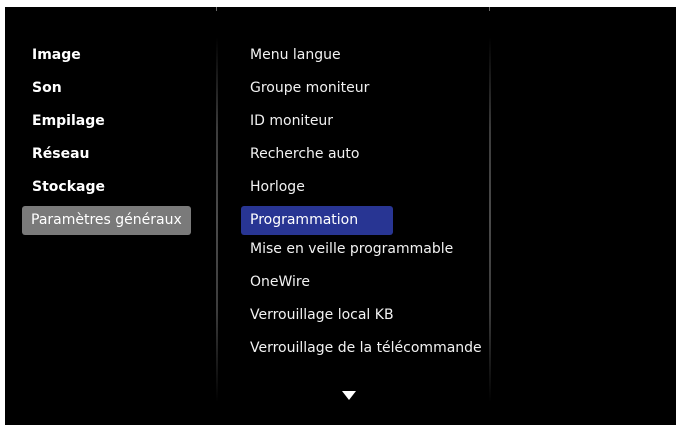  Describe the element at coordinates (68, 187) in the screenshot. I see `menu-item-label: Stockage` at that location.